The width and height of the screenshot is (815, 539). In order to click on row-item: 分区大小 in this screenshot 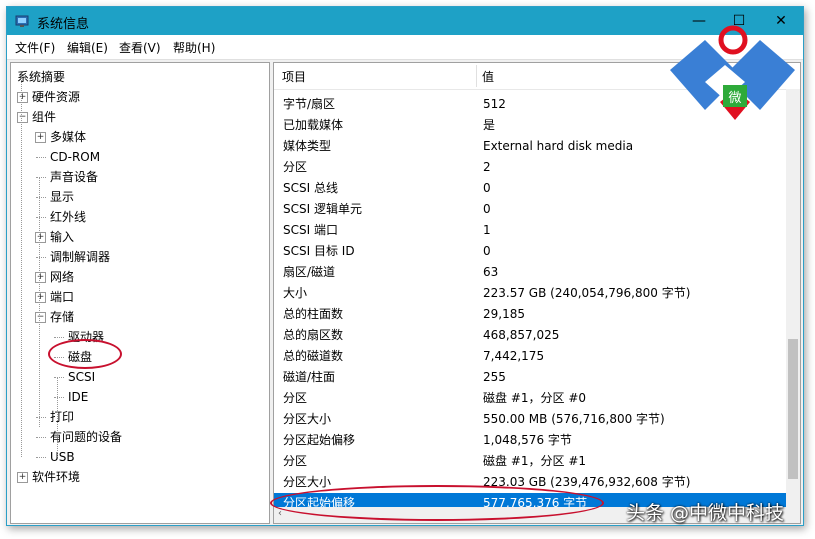, I will do `click(307, 419)`.